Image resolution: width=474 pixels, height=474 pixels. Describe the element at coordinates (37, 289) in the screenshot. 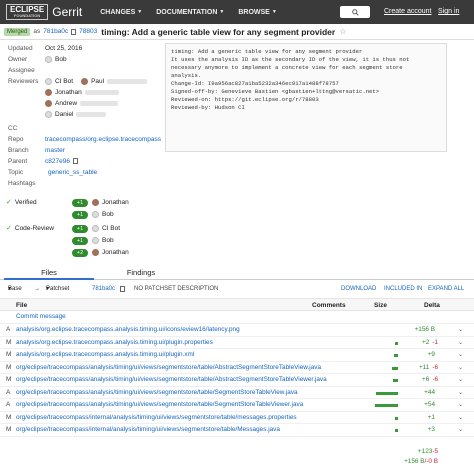

I see `arrow-right-icon: →` at that location.